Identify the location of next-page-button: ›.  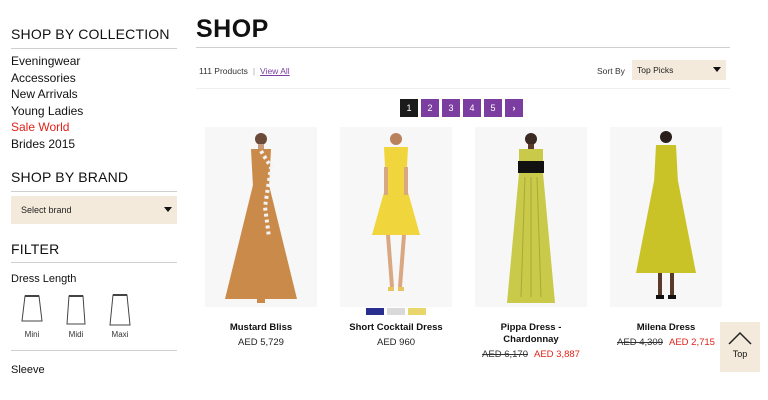
(514, 108).